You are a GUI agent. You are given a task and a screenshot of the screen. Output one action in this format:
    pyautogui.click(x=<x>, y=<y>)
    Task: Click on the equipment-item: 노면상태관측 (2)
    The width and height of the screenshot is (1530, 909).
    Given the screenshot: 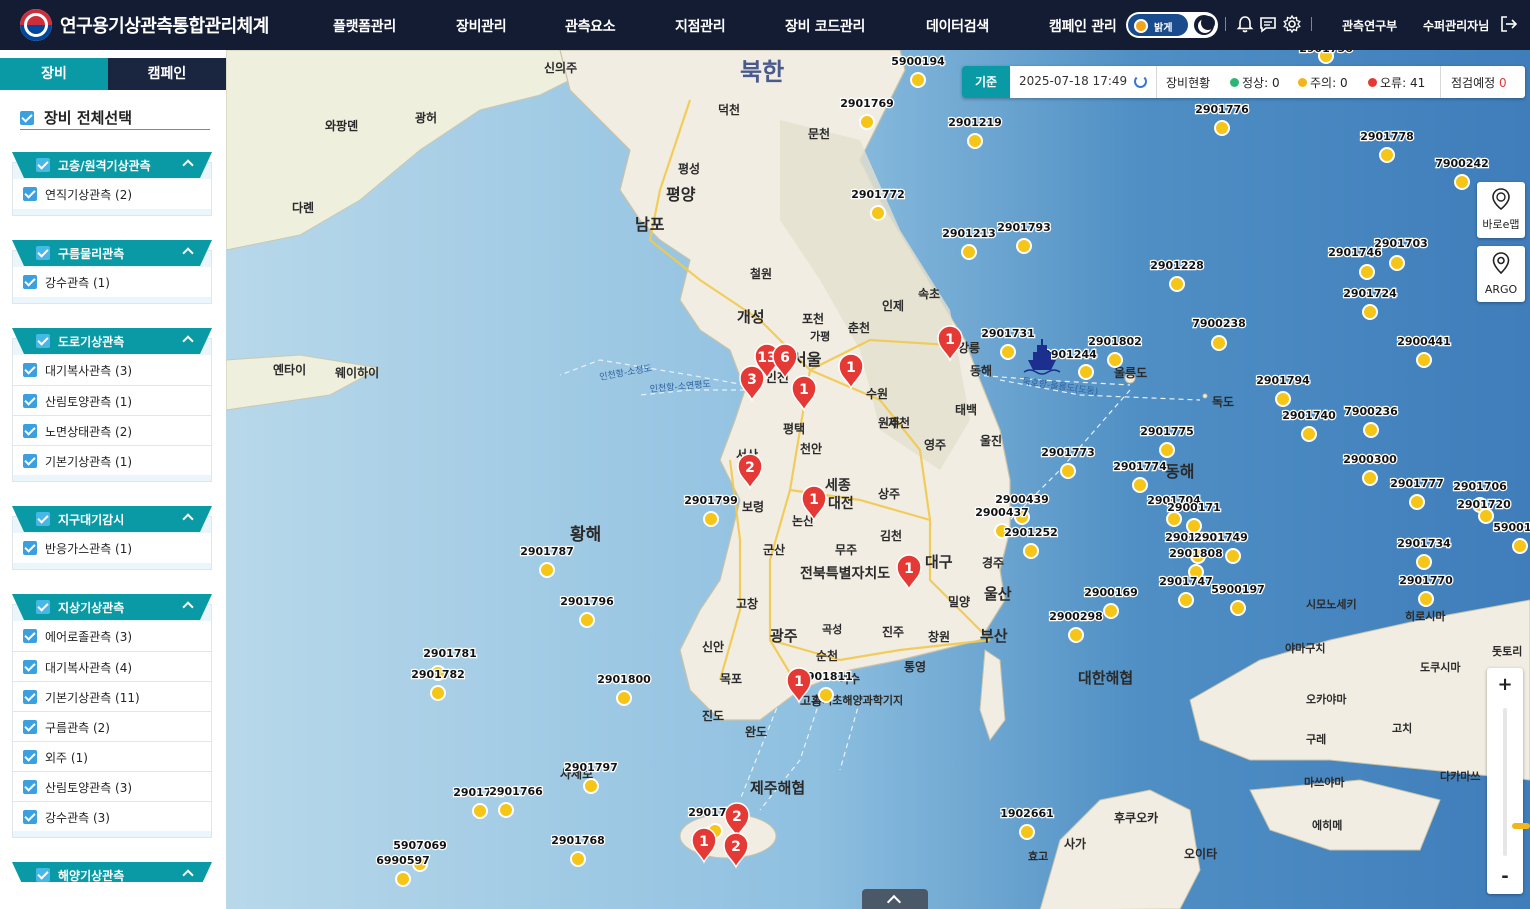 What is the action you would take?
    pyautogui.click(x=112, y=430)
    